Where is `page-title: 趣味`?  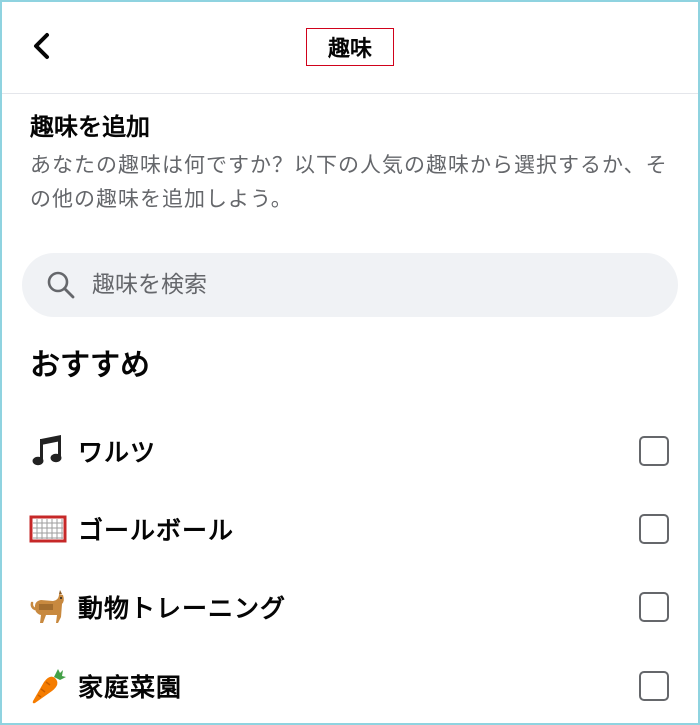 page-title: 趣味 is located at coordinates (350, 47).